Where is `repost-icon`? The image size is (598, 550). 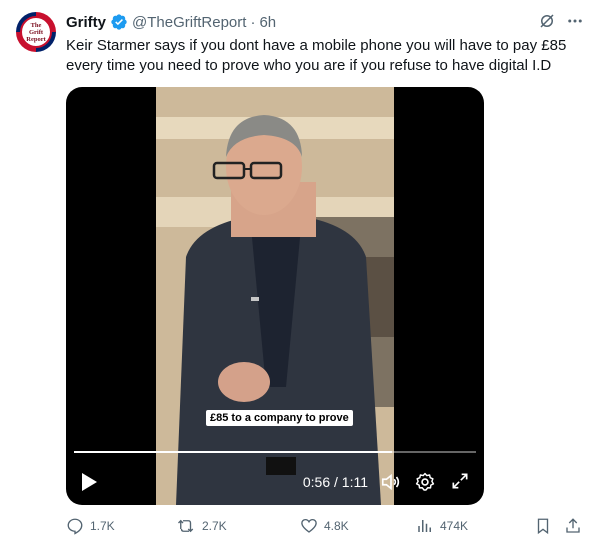
repost-icon is located at coordinates (186, 526).